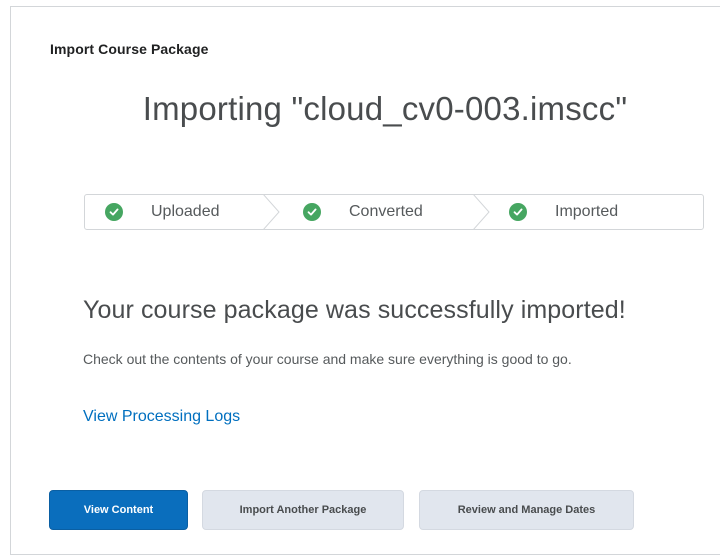 Image resolution: width=720 pixels, height=558 pixels. What do you see at coordinates (303, 510) in the screenshot?
I see `import-another-package-button: Import Another Package` at bounding box center [303, 510].